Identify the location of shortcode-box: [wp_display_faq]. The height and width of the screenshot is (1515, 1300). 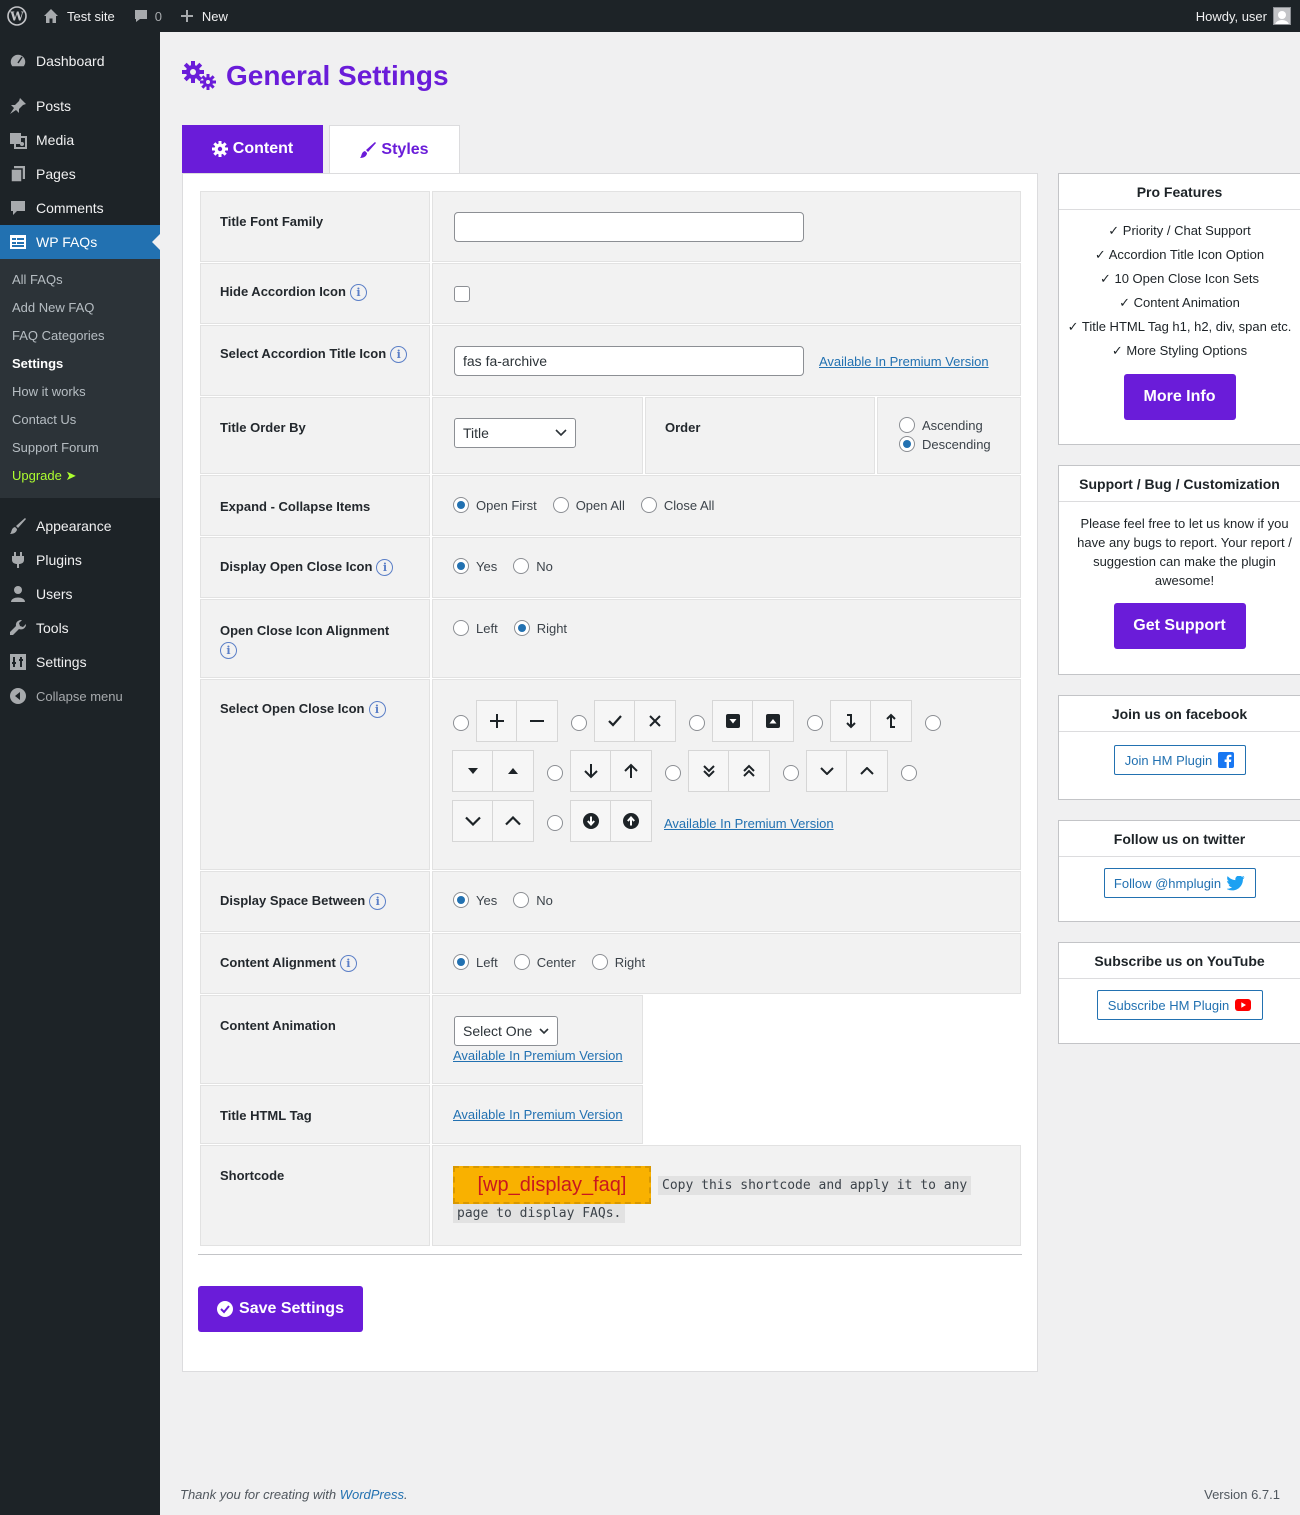
(552, 1185).